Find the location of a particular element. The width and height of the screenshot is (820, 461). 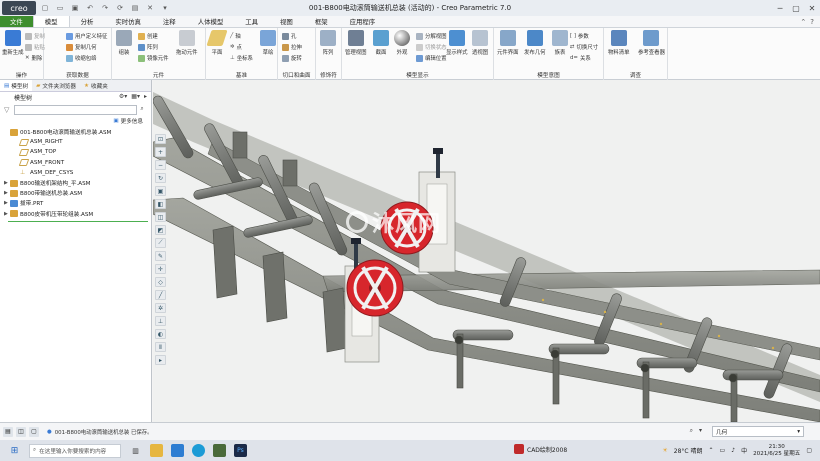

settings-icon: ⚙▾ is located at coordinates (123, 96).